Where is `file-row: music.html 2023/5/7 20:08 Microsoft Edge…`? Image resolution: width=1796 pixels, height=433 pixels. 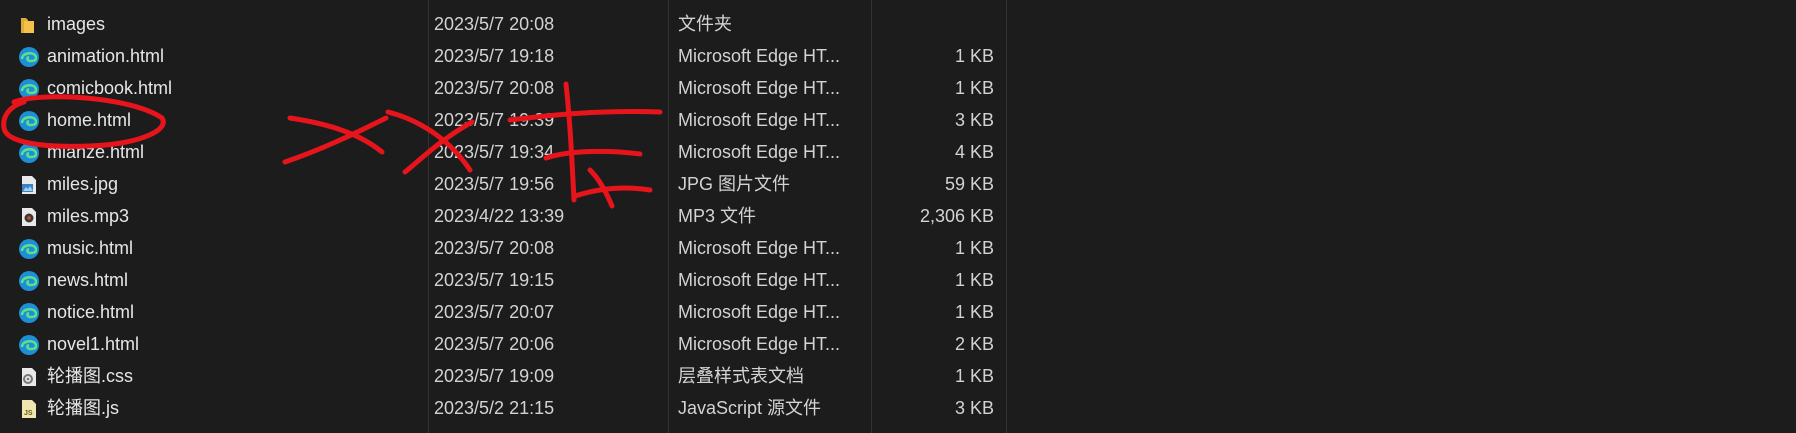
file-row: music.html 2023/5/7 20:08 Microsoft Edge… is located at coordinates (898, 248).